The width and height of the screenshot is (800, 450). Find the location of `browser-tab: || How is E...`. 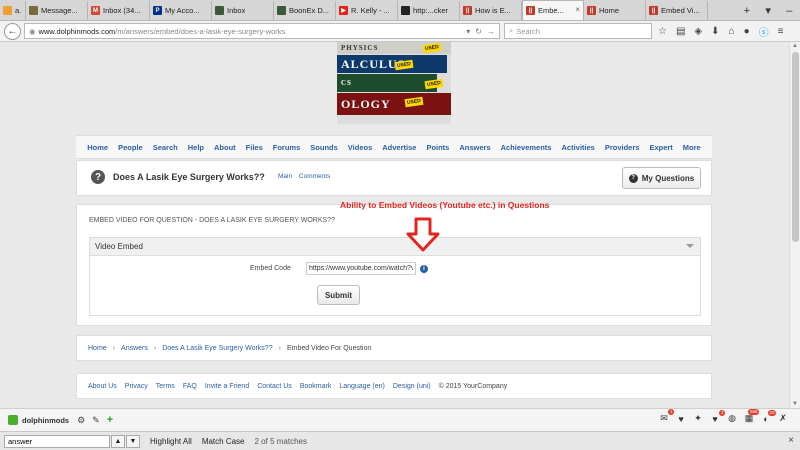

browser-tab: || How is E... is located at coordinates (491, 10).